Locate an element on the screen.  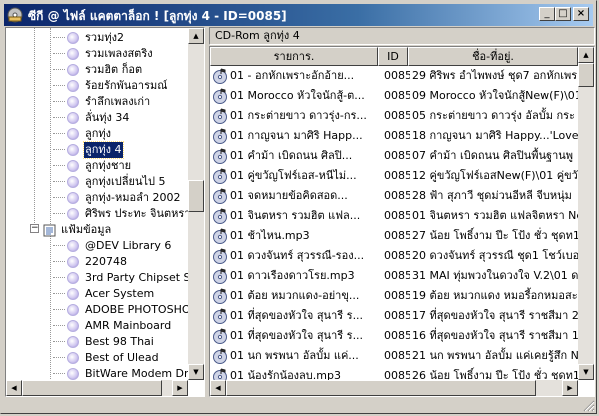
column-header-id: ID is located at coordinates (393, 56).